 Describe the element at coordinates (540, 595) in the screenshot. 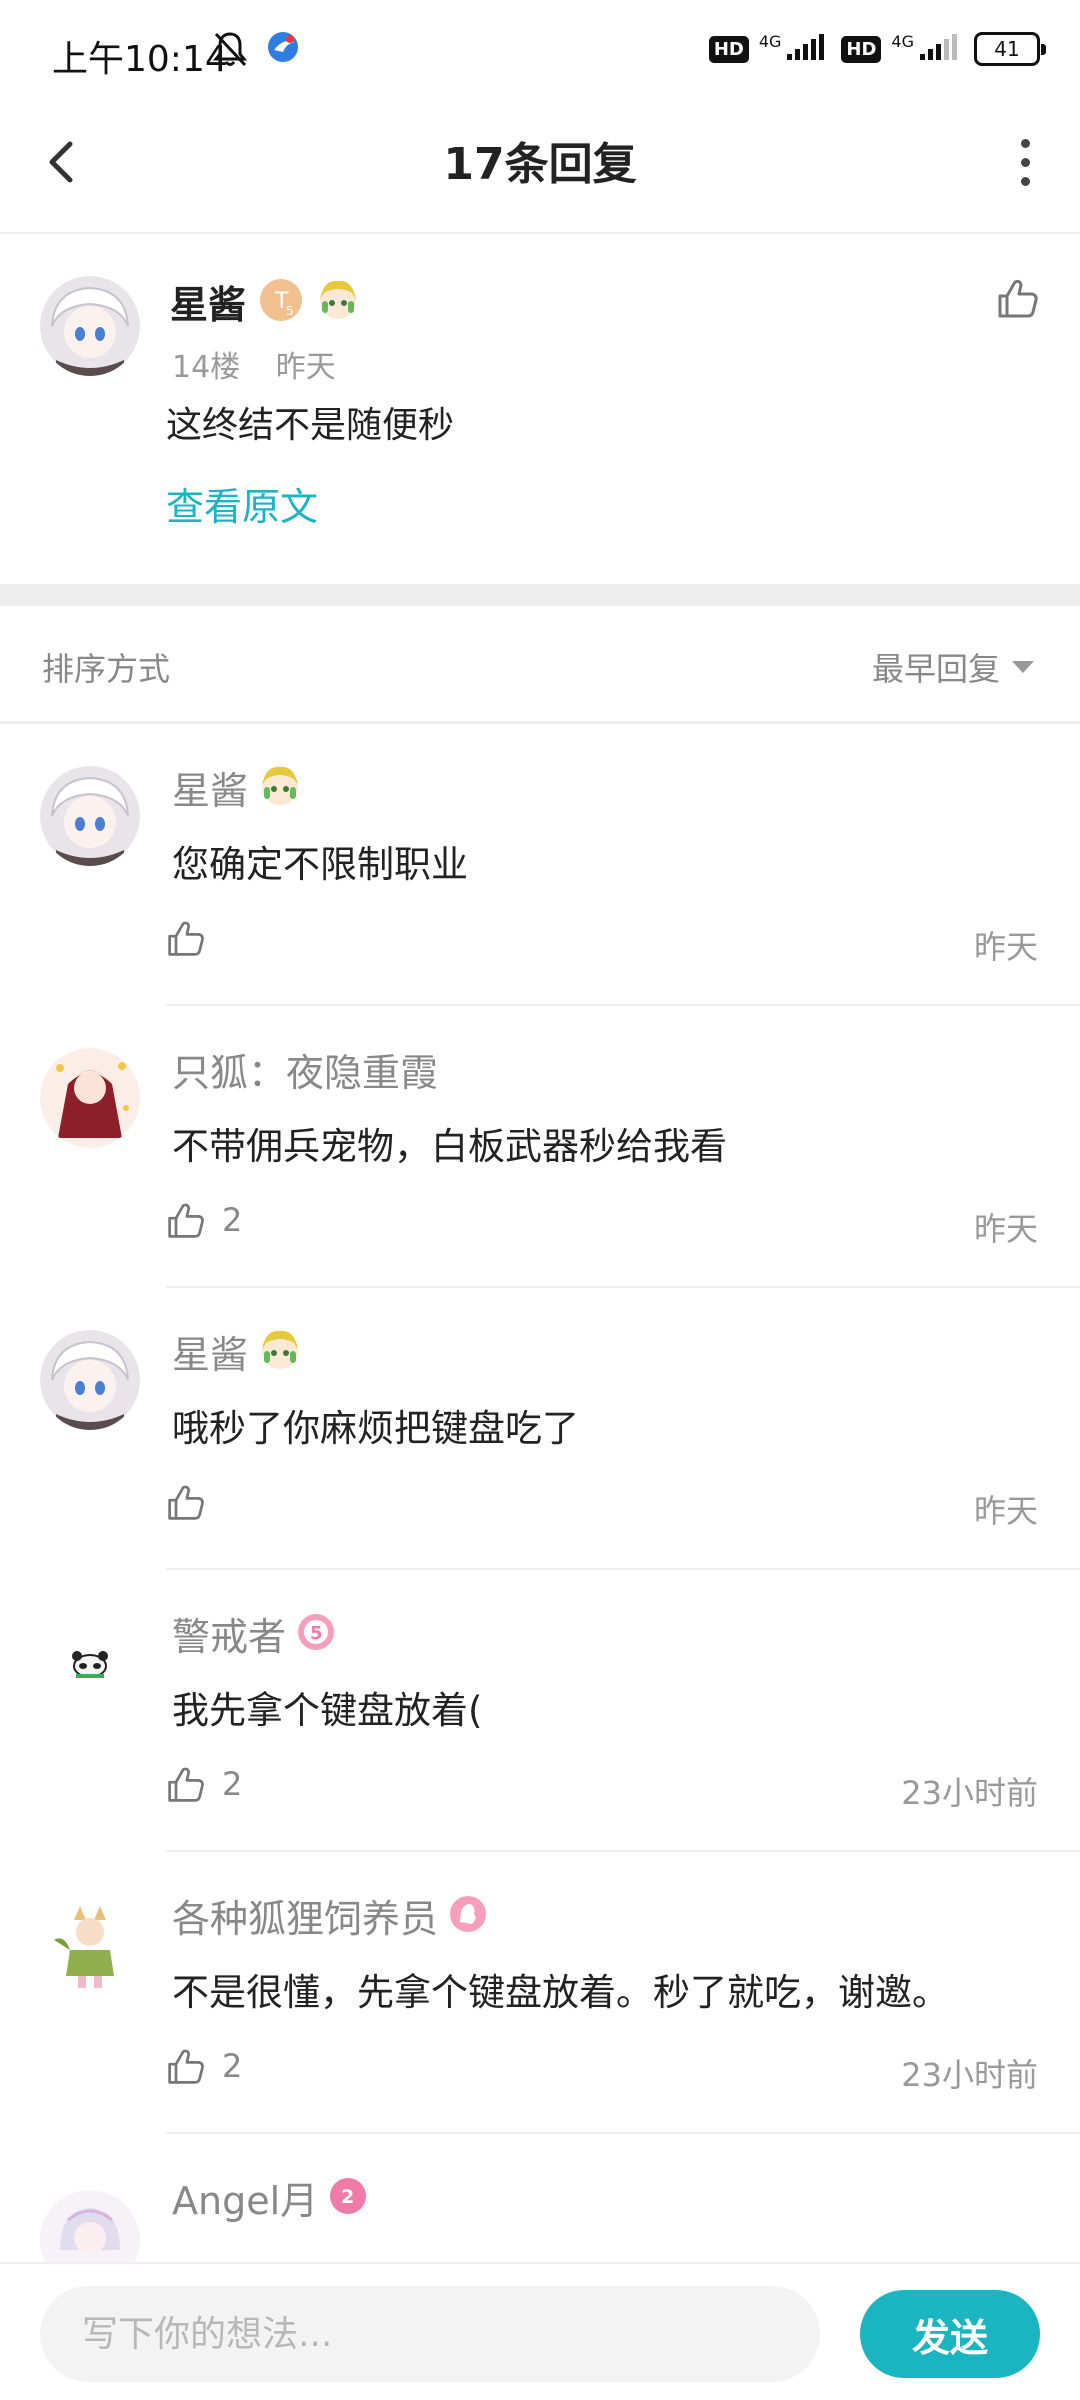

I see `section-divider` at that location.